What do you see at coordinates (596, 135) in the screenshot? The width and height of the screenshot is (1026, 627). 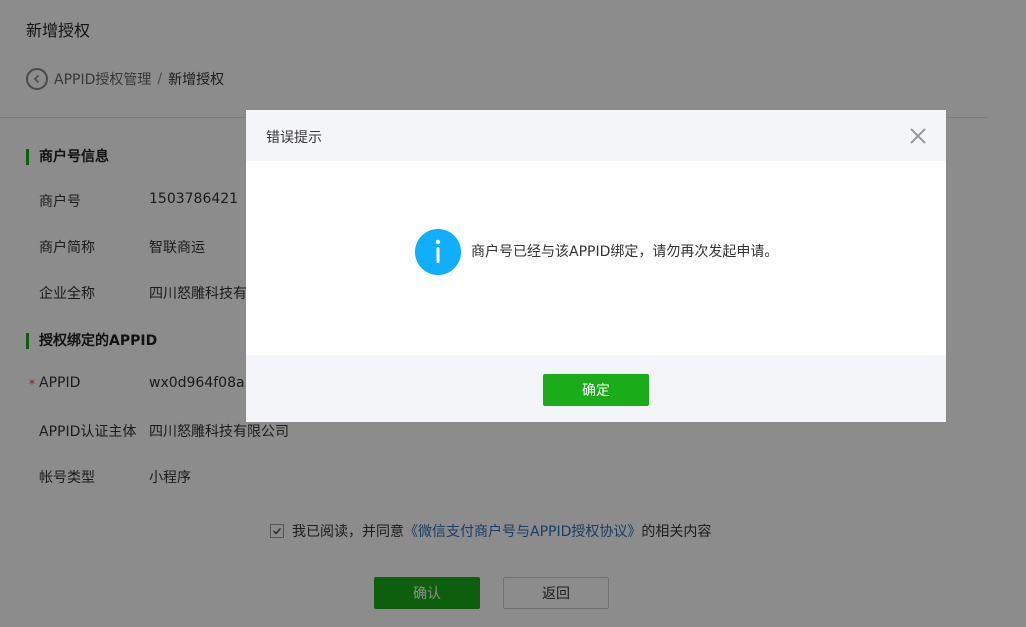 I see `dialog-header: 错误提示` at bounding box center [596, 135].